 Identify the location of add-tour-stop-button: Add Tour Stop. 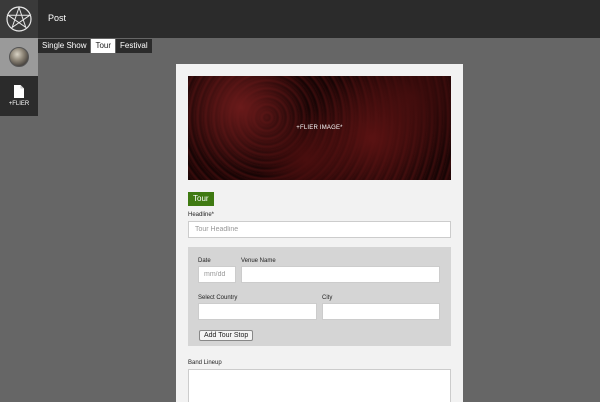
(226, 335).